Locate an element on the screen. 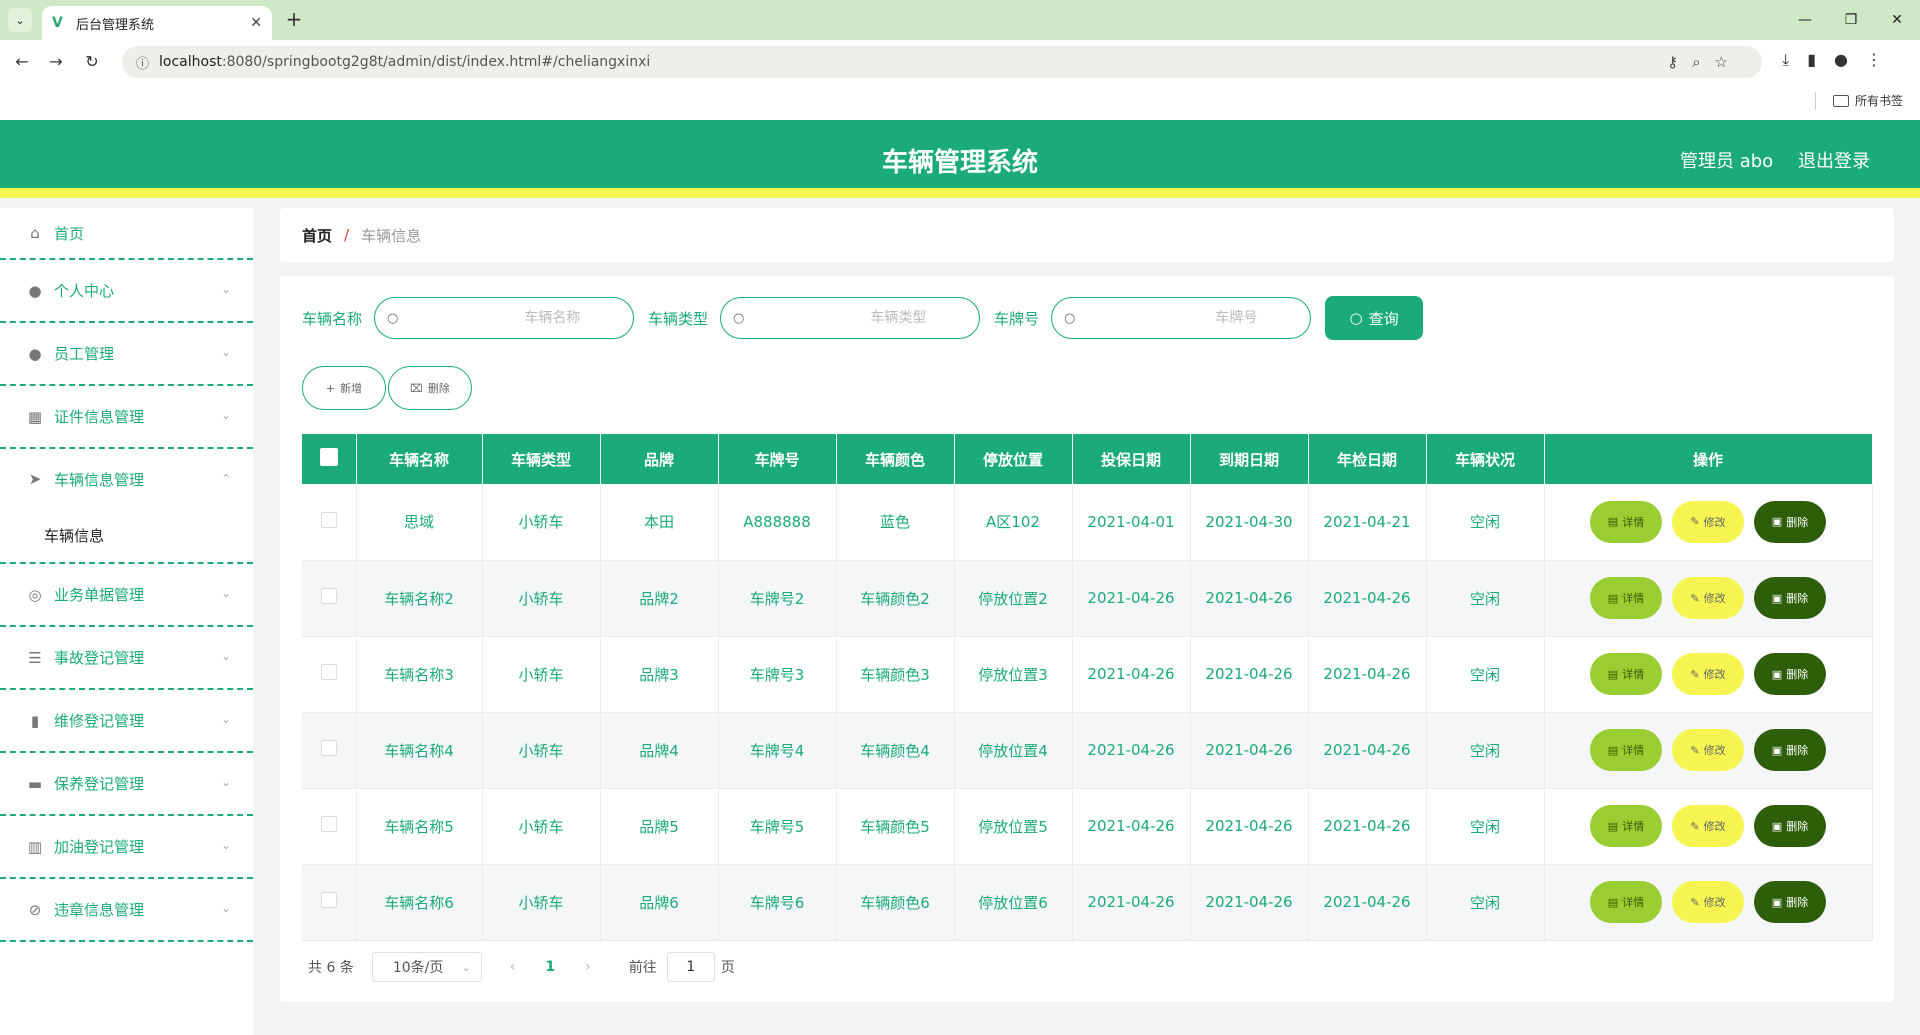  select-all-checkbox is located at coordinates (328, 457).